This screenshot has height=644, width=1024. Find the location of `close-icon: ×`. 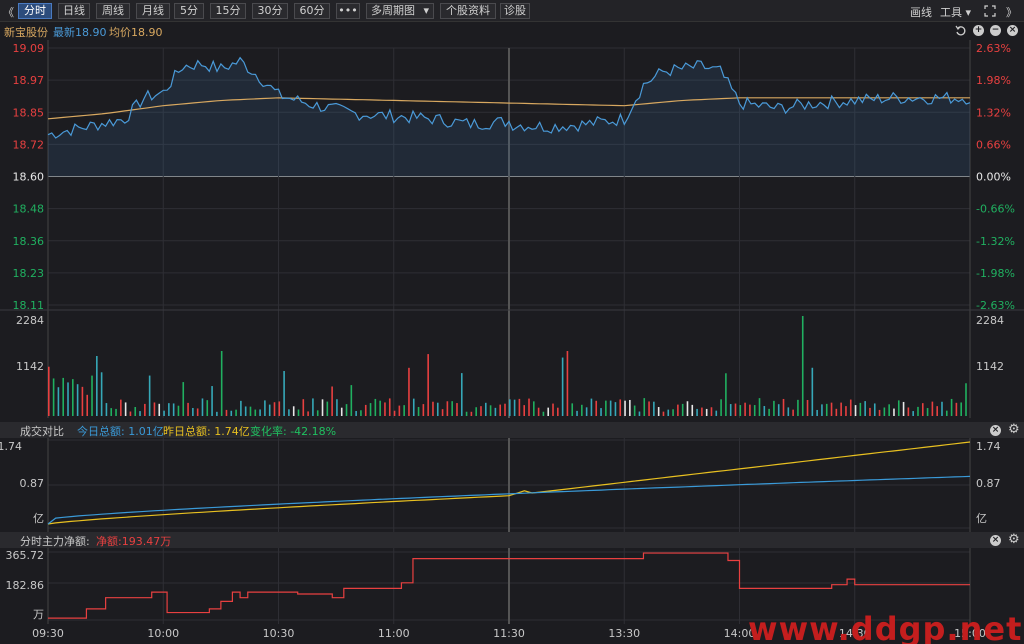

close-icon: × is located at coordinates (1012, 30).